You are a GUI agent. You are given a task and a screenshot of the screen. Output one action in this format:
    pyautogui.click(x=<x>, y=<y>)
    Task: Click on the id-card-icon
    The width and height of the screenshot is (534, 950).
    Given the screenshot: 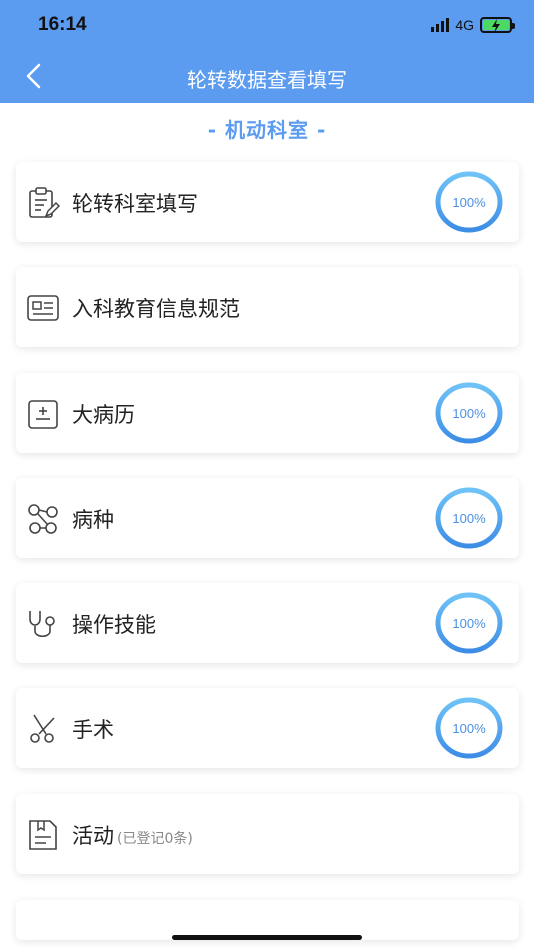 What is the action you would take?
    pyautogui.click(x=43, y=308)
    